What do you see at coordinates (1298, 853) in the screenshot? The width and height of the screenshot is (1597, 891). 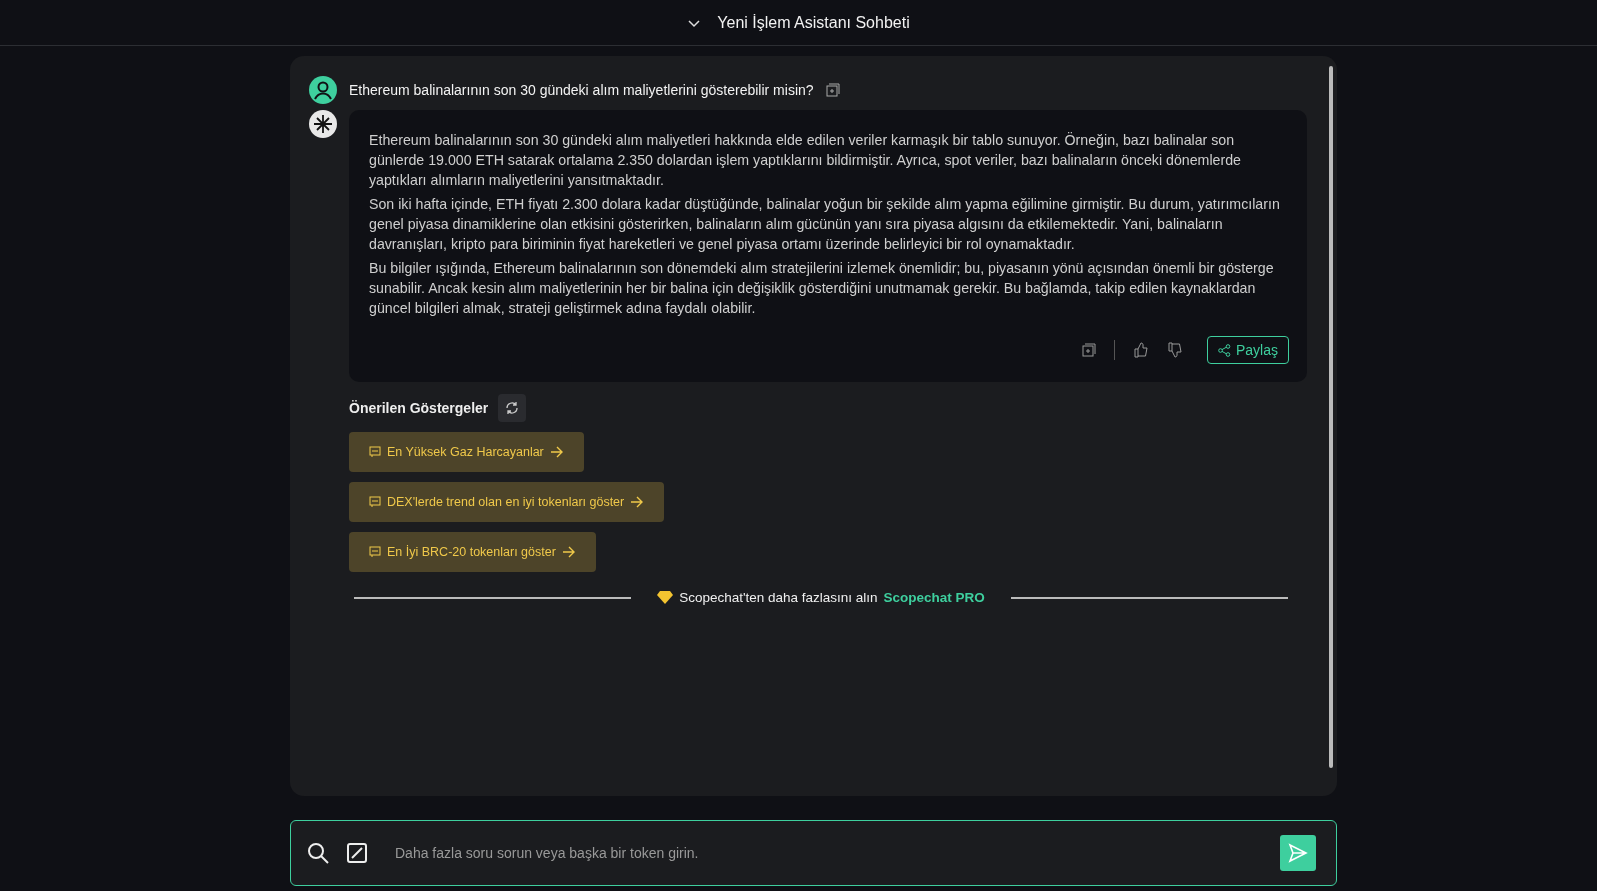 I see `send-icon` at bounding box center [1298, 853].